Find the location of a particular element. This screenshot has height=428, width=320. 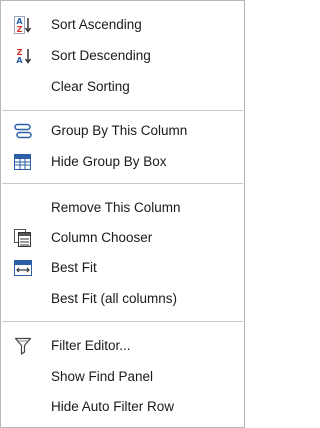

svg-text: A is located at coordinates (19, 60).